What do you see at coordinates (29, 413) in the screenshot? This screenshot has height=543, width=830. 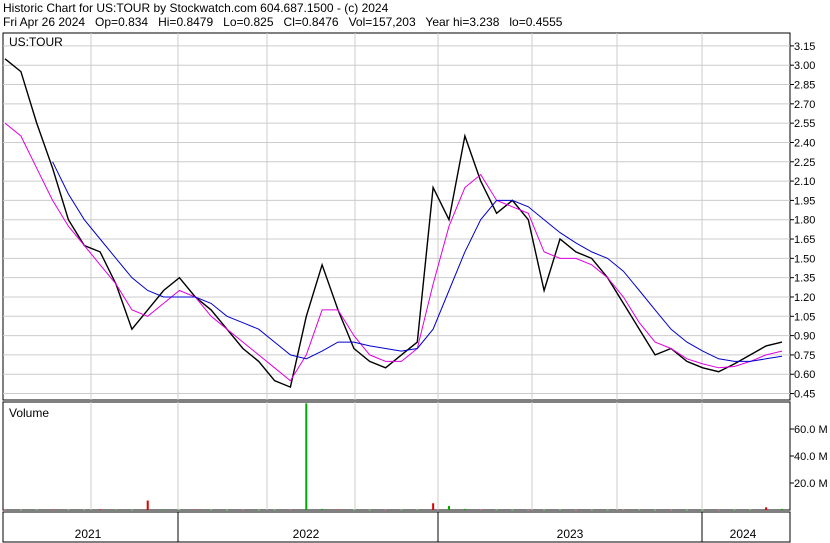 I see `volume-panel-label: Volume` at bounding box center [29, 413].